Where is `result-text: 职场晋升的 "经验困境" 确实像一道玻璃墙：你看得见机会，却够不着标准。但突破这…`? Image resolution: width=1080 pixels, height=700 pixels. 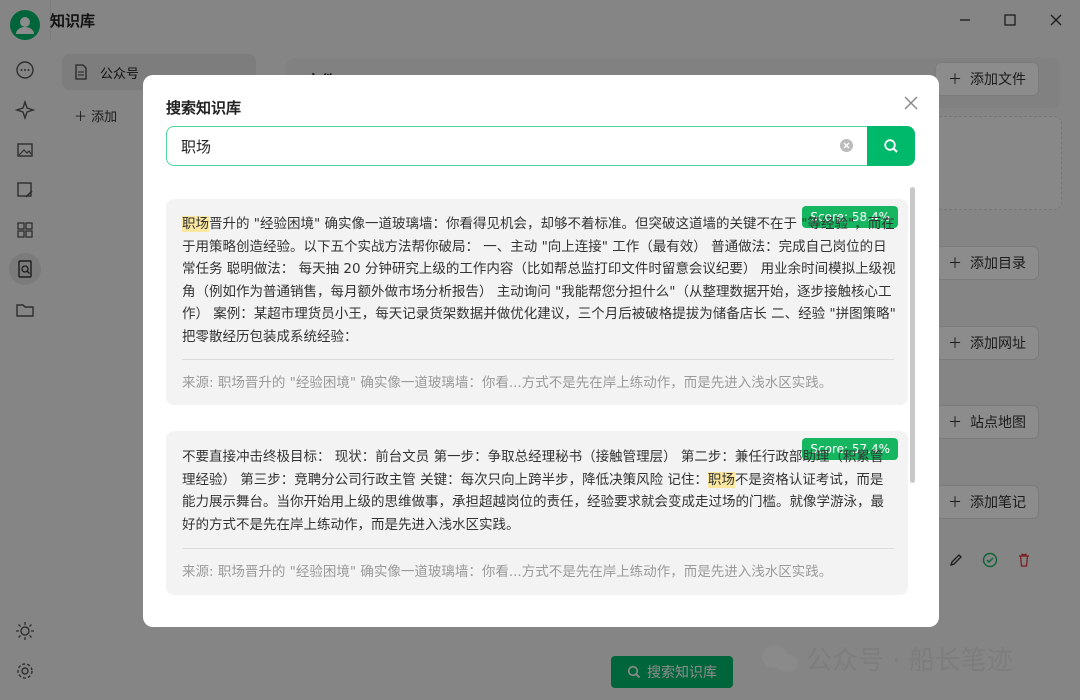 result-text: 职场晋升的 "经验困境" 确实像一道玻璃墙：你看得见机会，却够不着标准。但突破这… is located at coordinates (539, 281).